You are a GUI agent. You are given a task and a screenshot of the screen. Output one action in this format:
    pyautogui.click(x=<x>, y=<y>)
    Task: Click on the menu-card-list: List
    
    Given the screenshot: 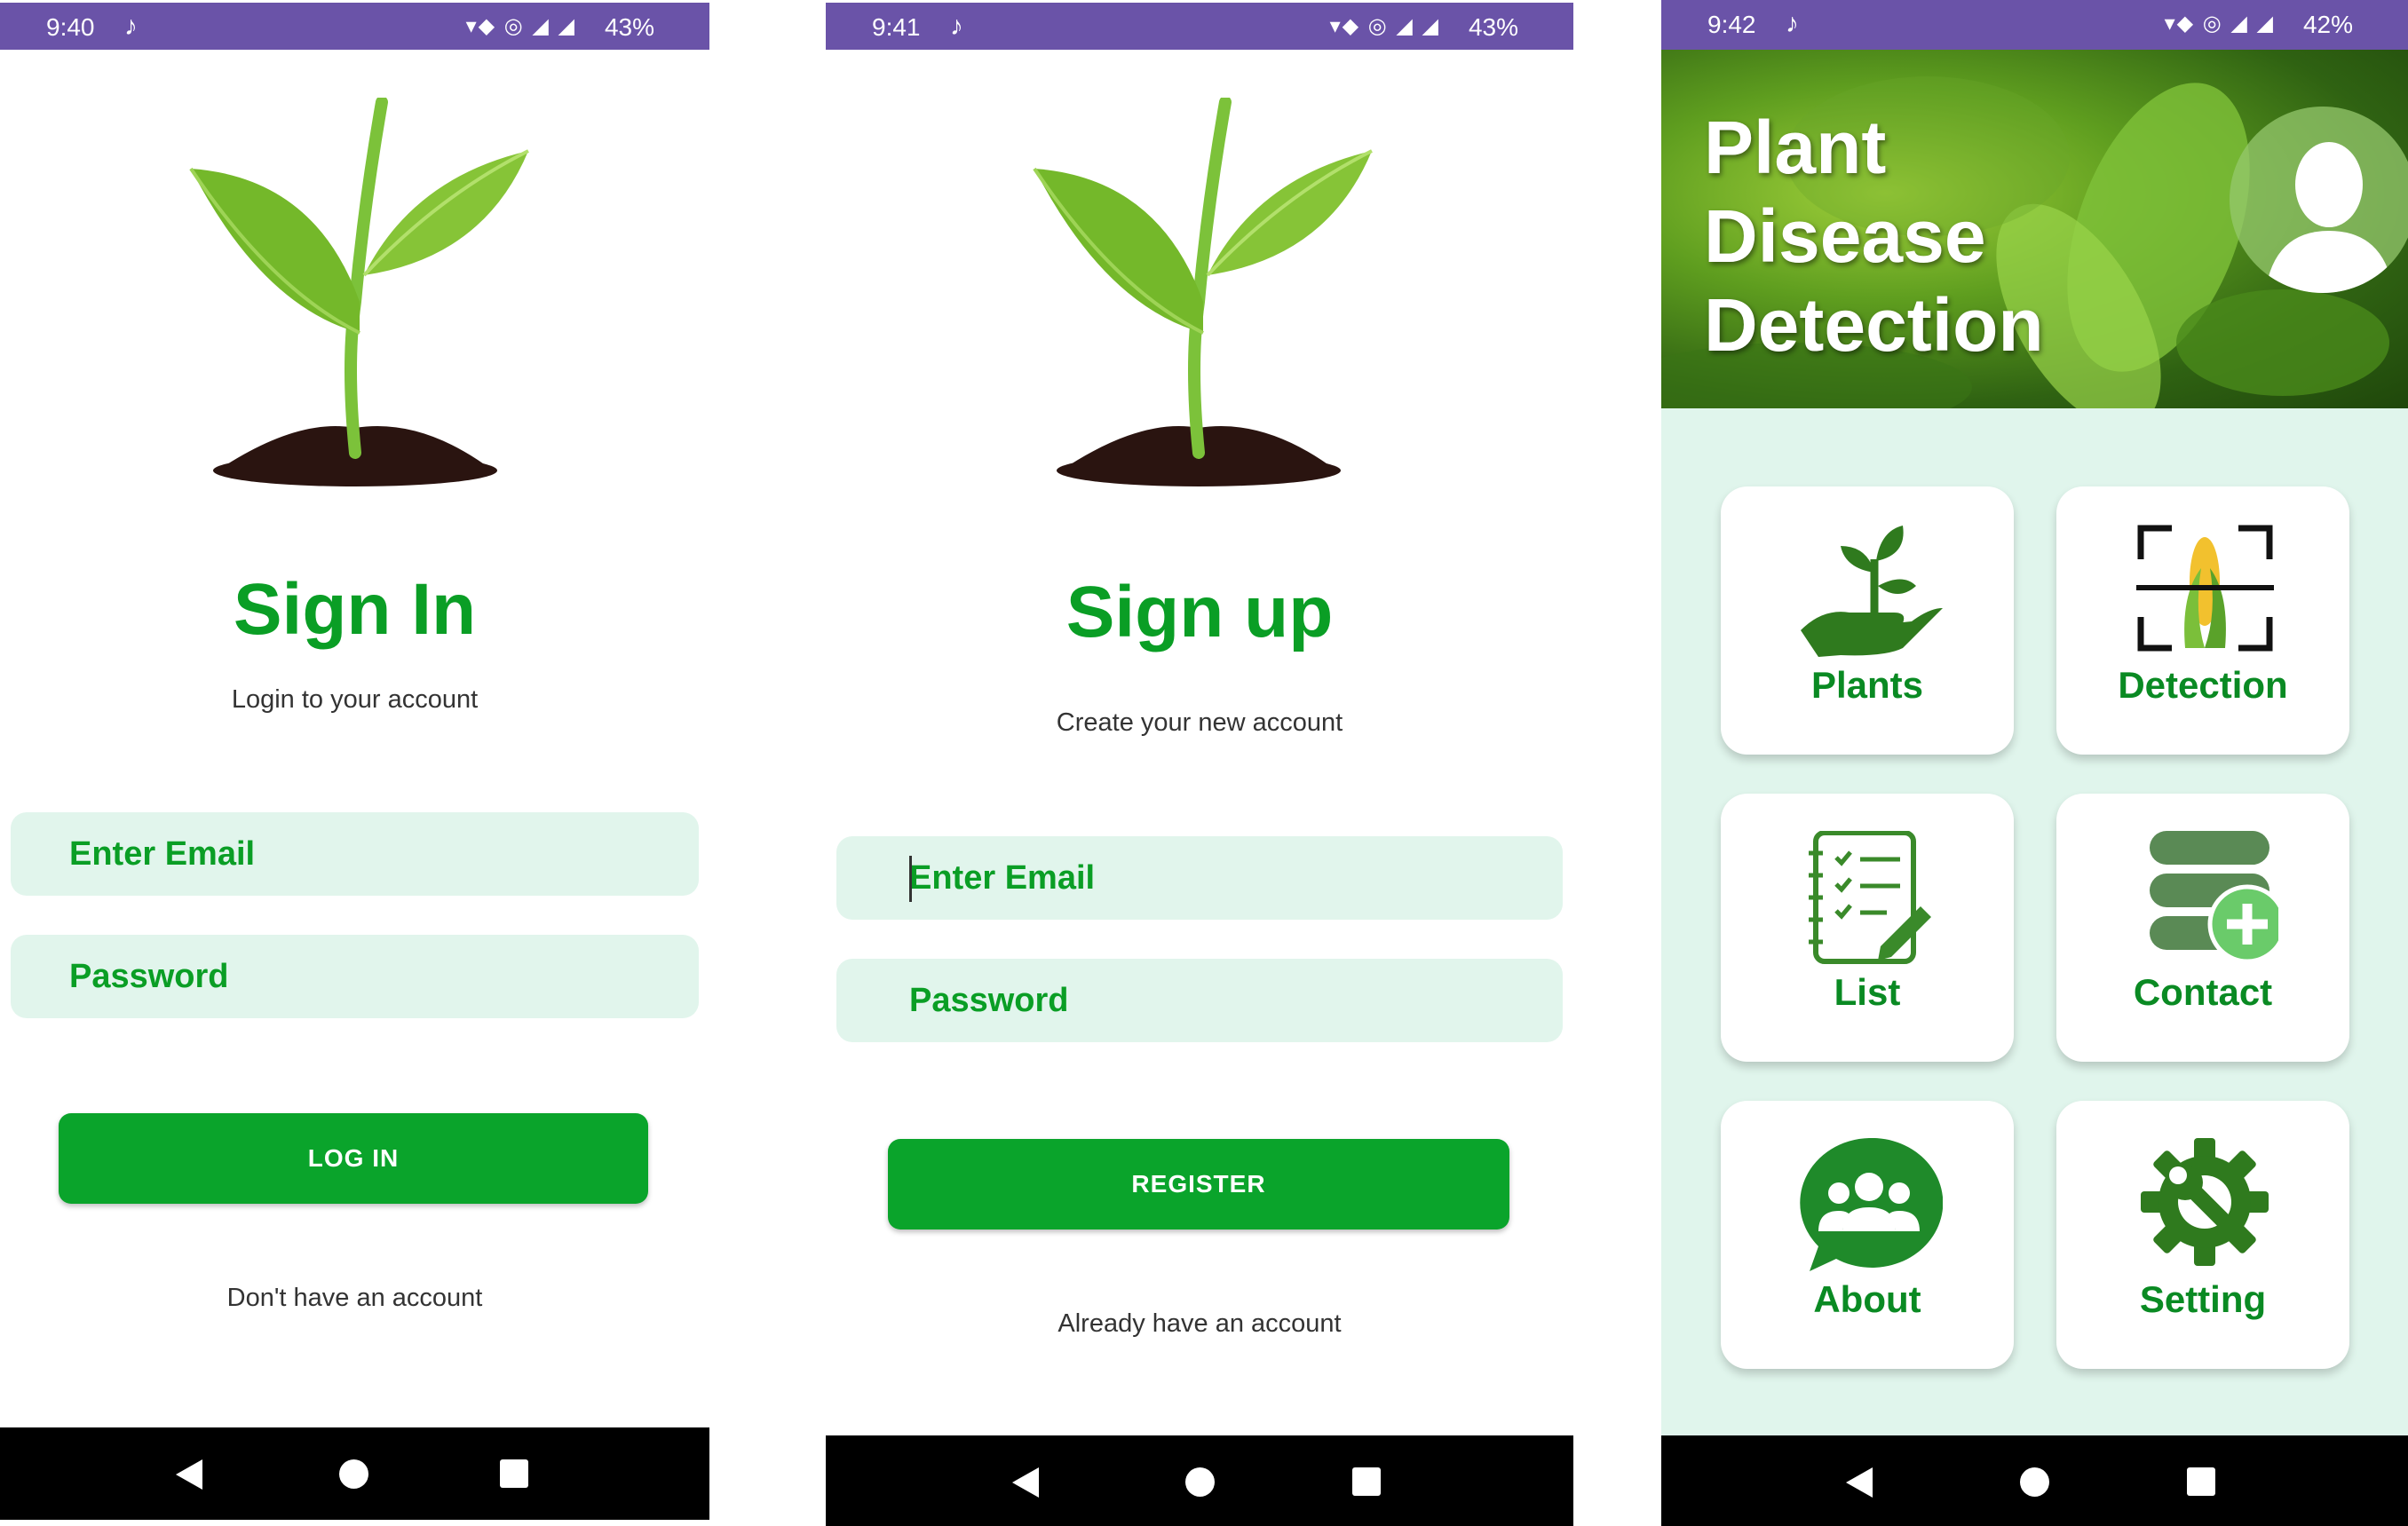 What is the action you would take?
    pyautogui.click(x=1867, y=928)
    